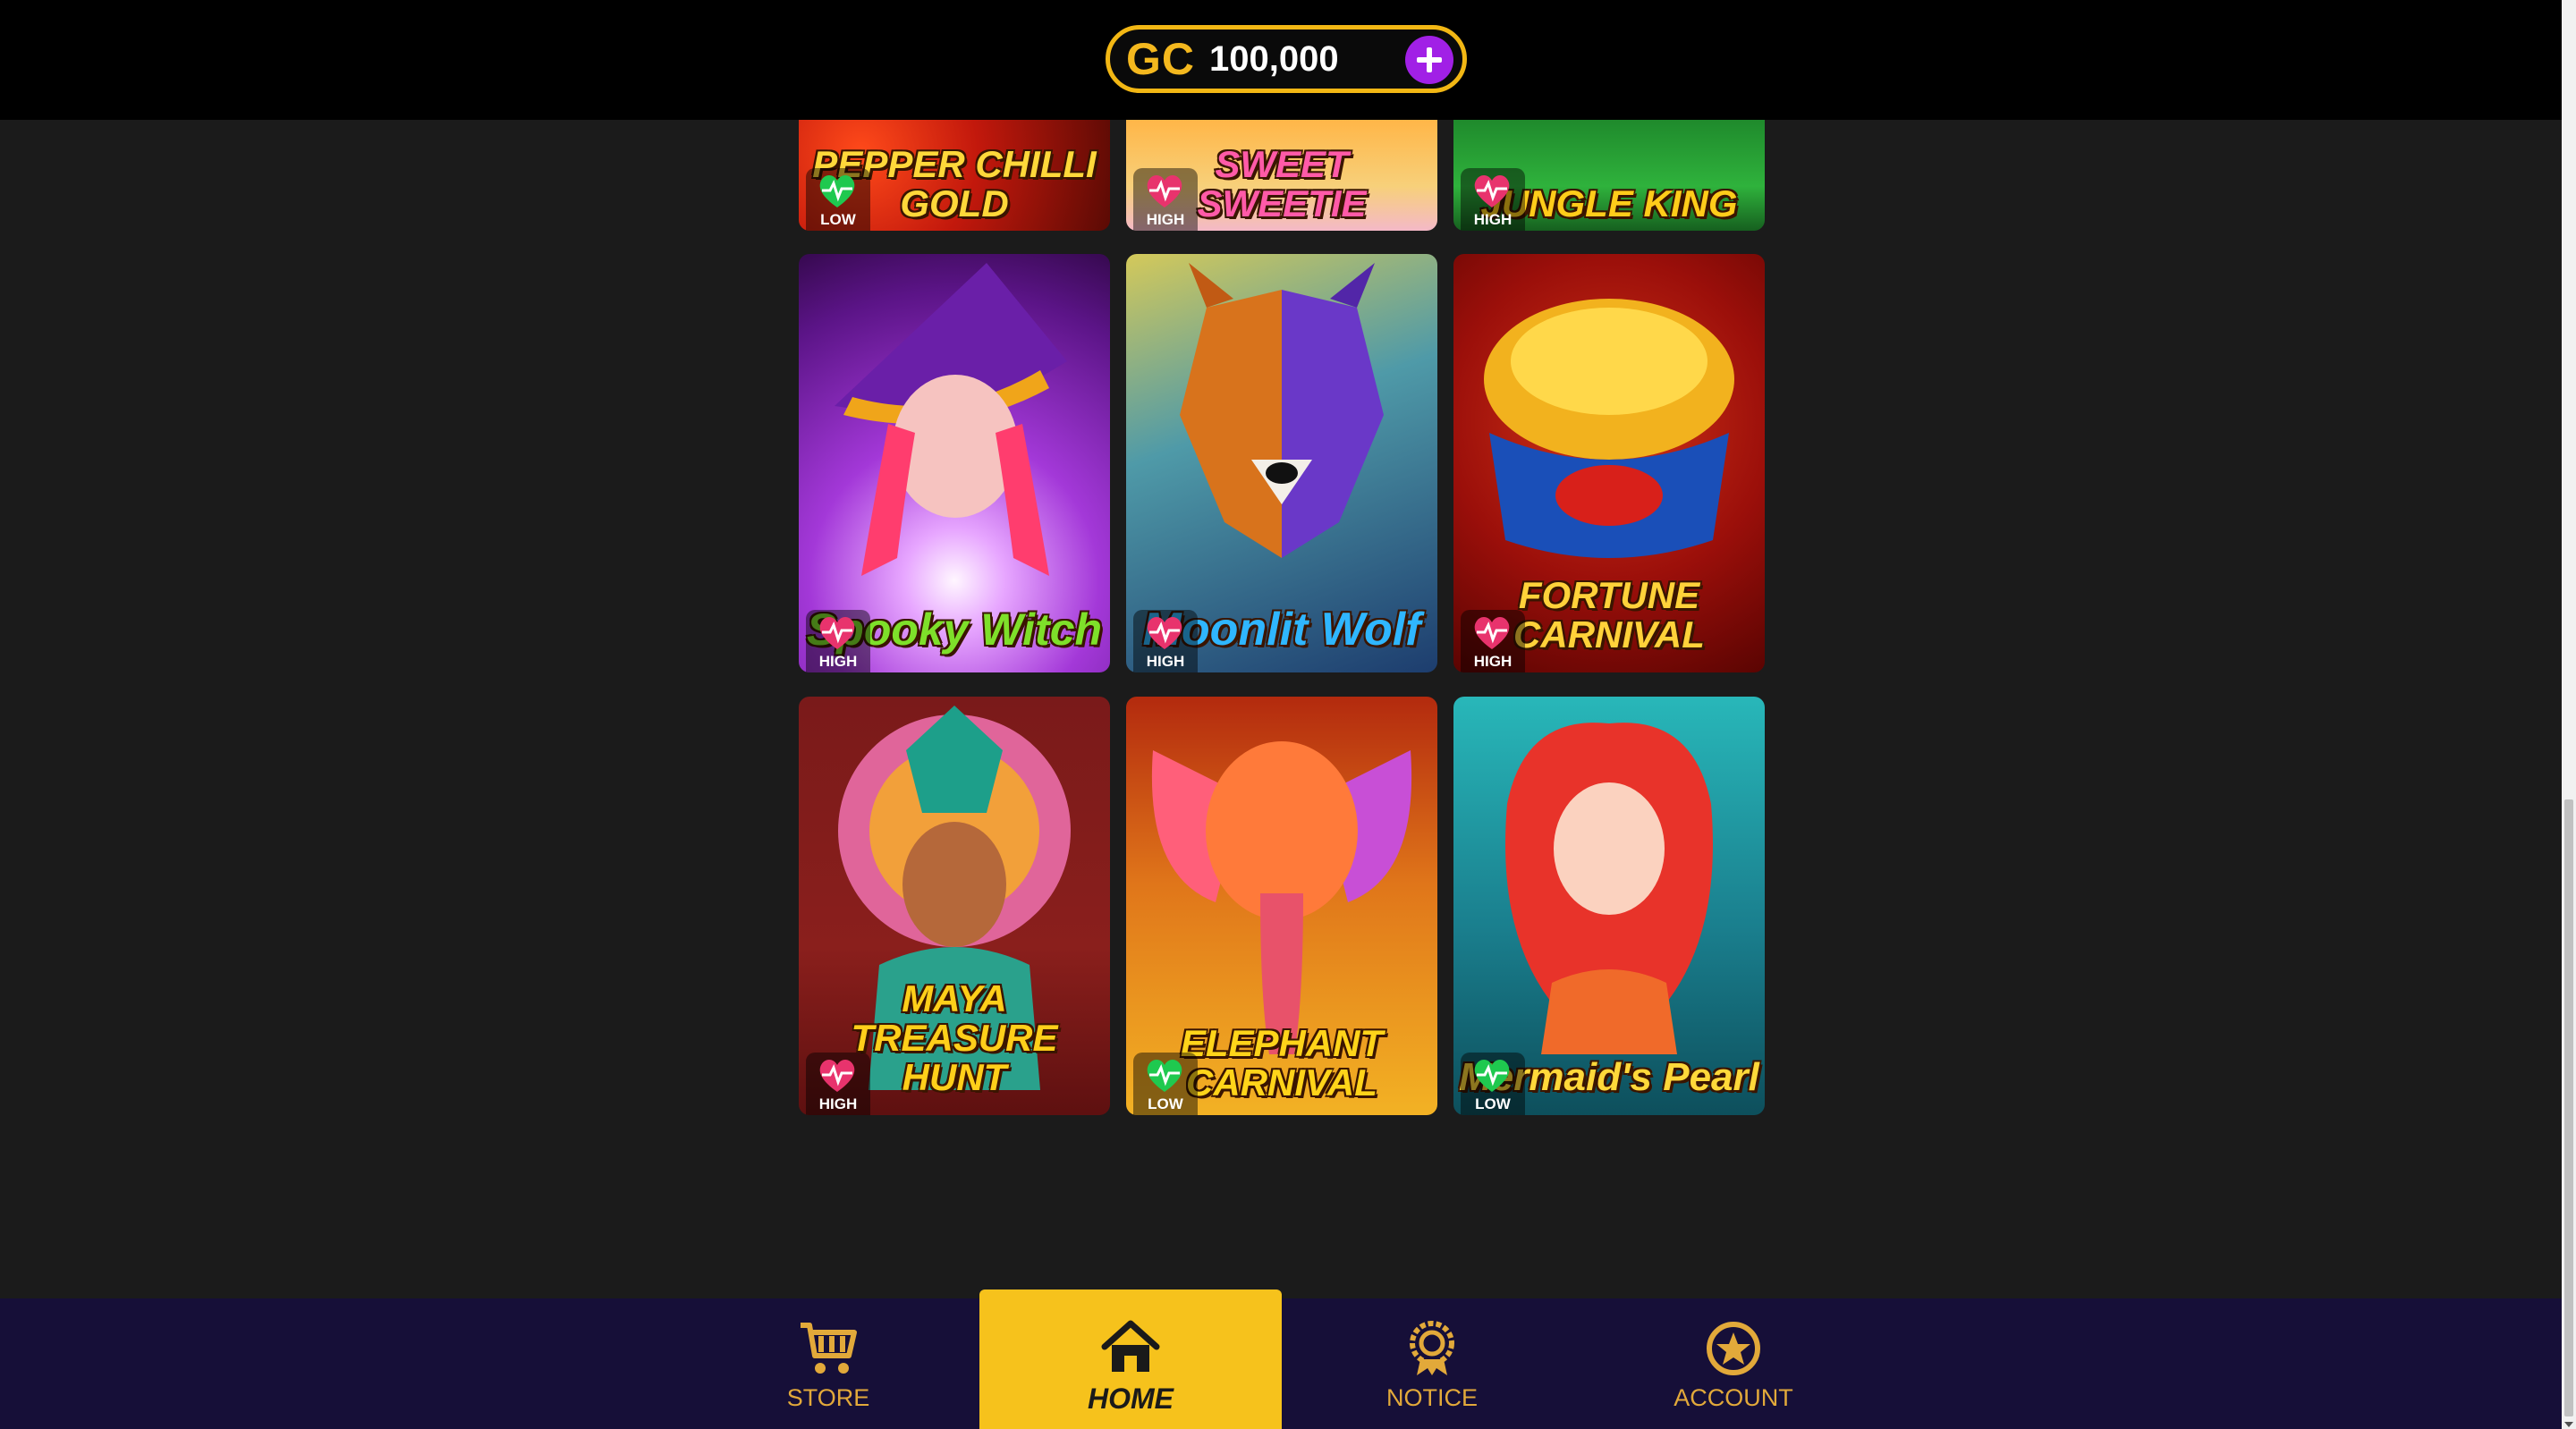 Image resolution: width=2576 pixels, height=1429 pixels. What do you see at coordinates (828, 1397) in the screenshot?
I see `nav-label: STORE` at bounding box center [828, 1397].